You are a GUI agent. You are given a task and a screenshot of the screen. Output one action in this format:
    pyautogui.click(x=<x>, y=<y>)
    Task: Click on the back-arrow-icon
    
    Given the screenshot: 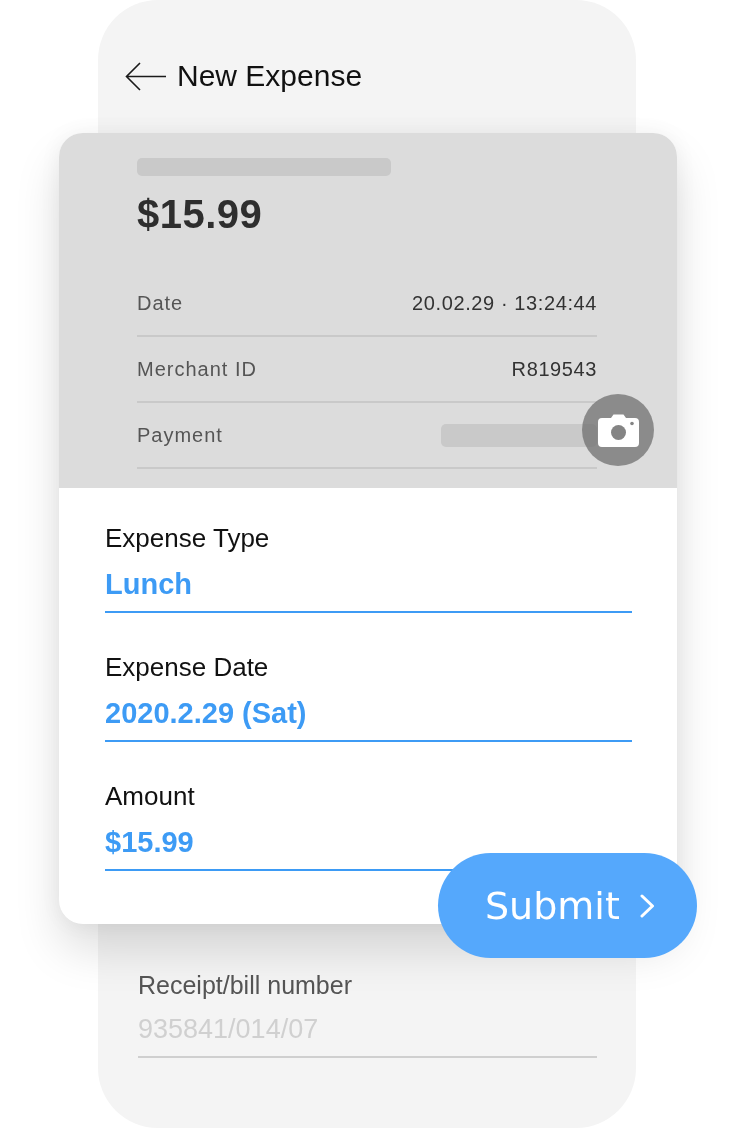 What is the action you would take?
    pyautogui.click(x=145, y=76)
    